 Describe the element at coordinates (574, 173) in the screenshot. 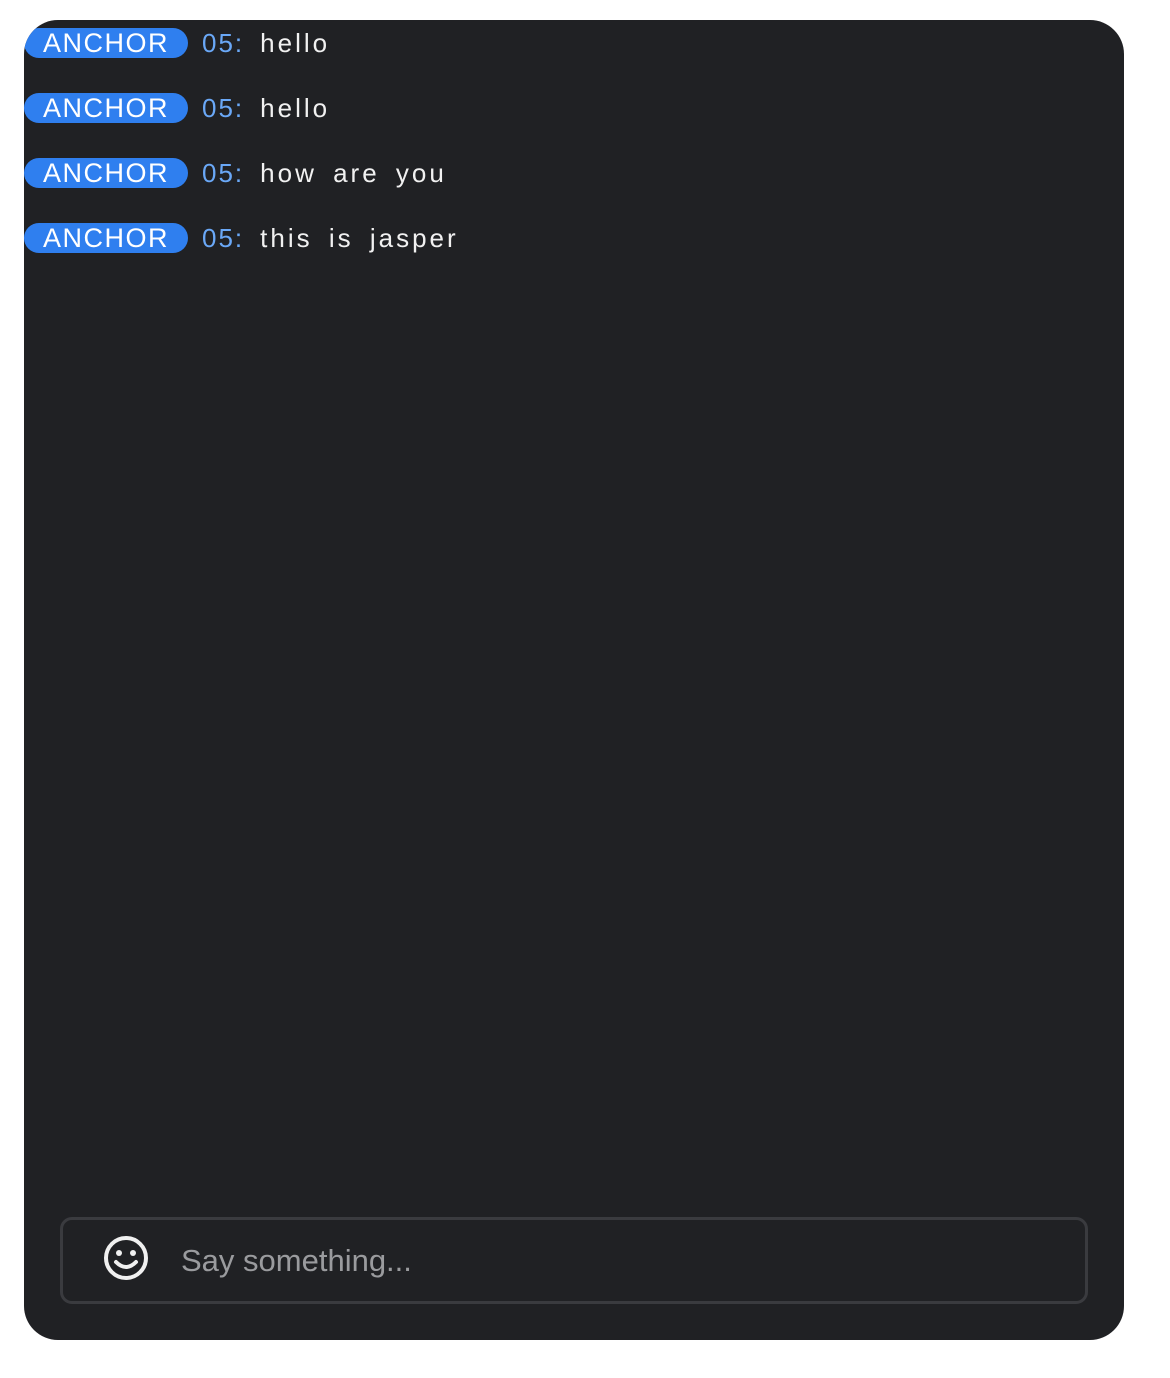

I see `chat-message: ANCHOR 05: how are you` at that location.